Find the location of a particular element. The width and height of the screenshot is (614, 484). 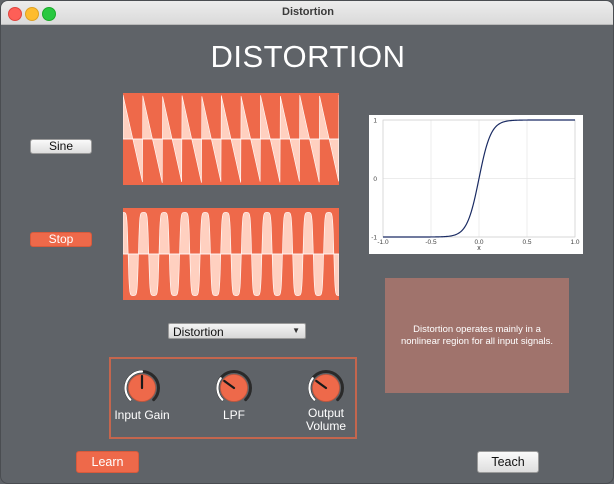

stop-button: Stop is located at coordinates (61, 239).